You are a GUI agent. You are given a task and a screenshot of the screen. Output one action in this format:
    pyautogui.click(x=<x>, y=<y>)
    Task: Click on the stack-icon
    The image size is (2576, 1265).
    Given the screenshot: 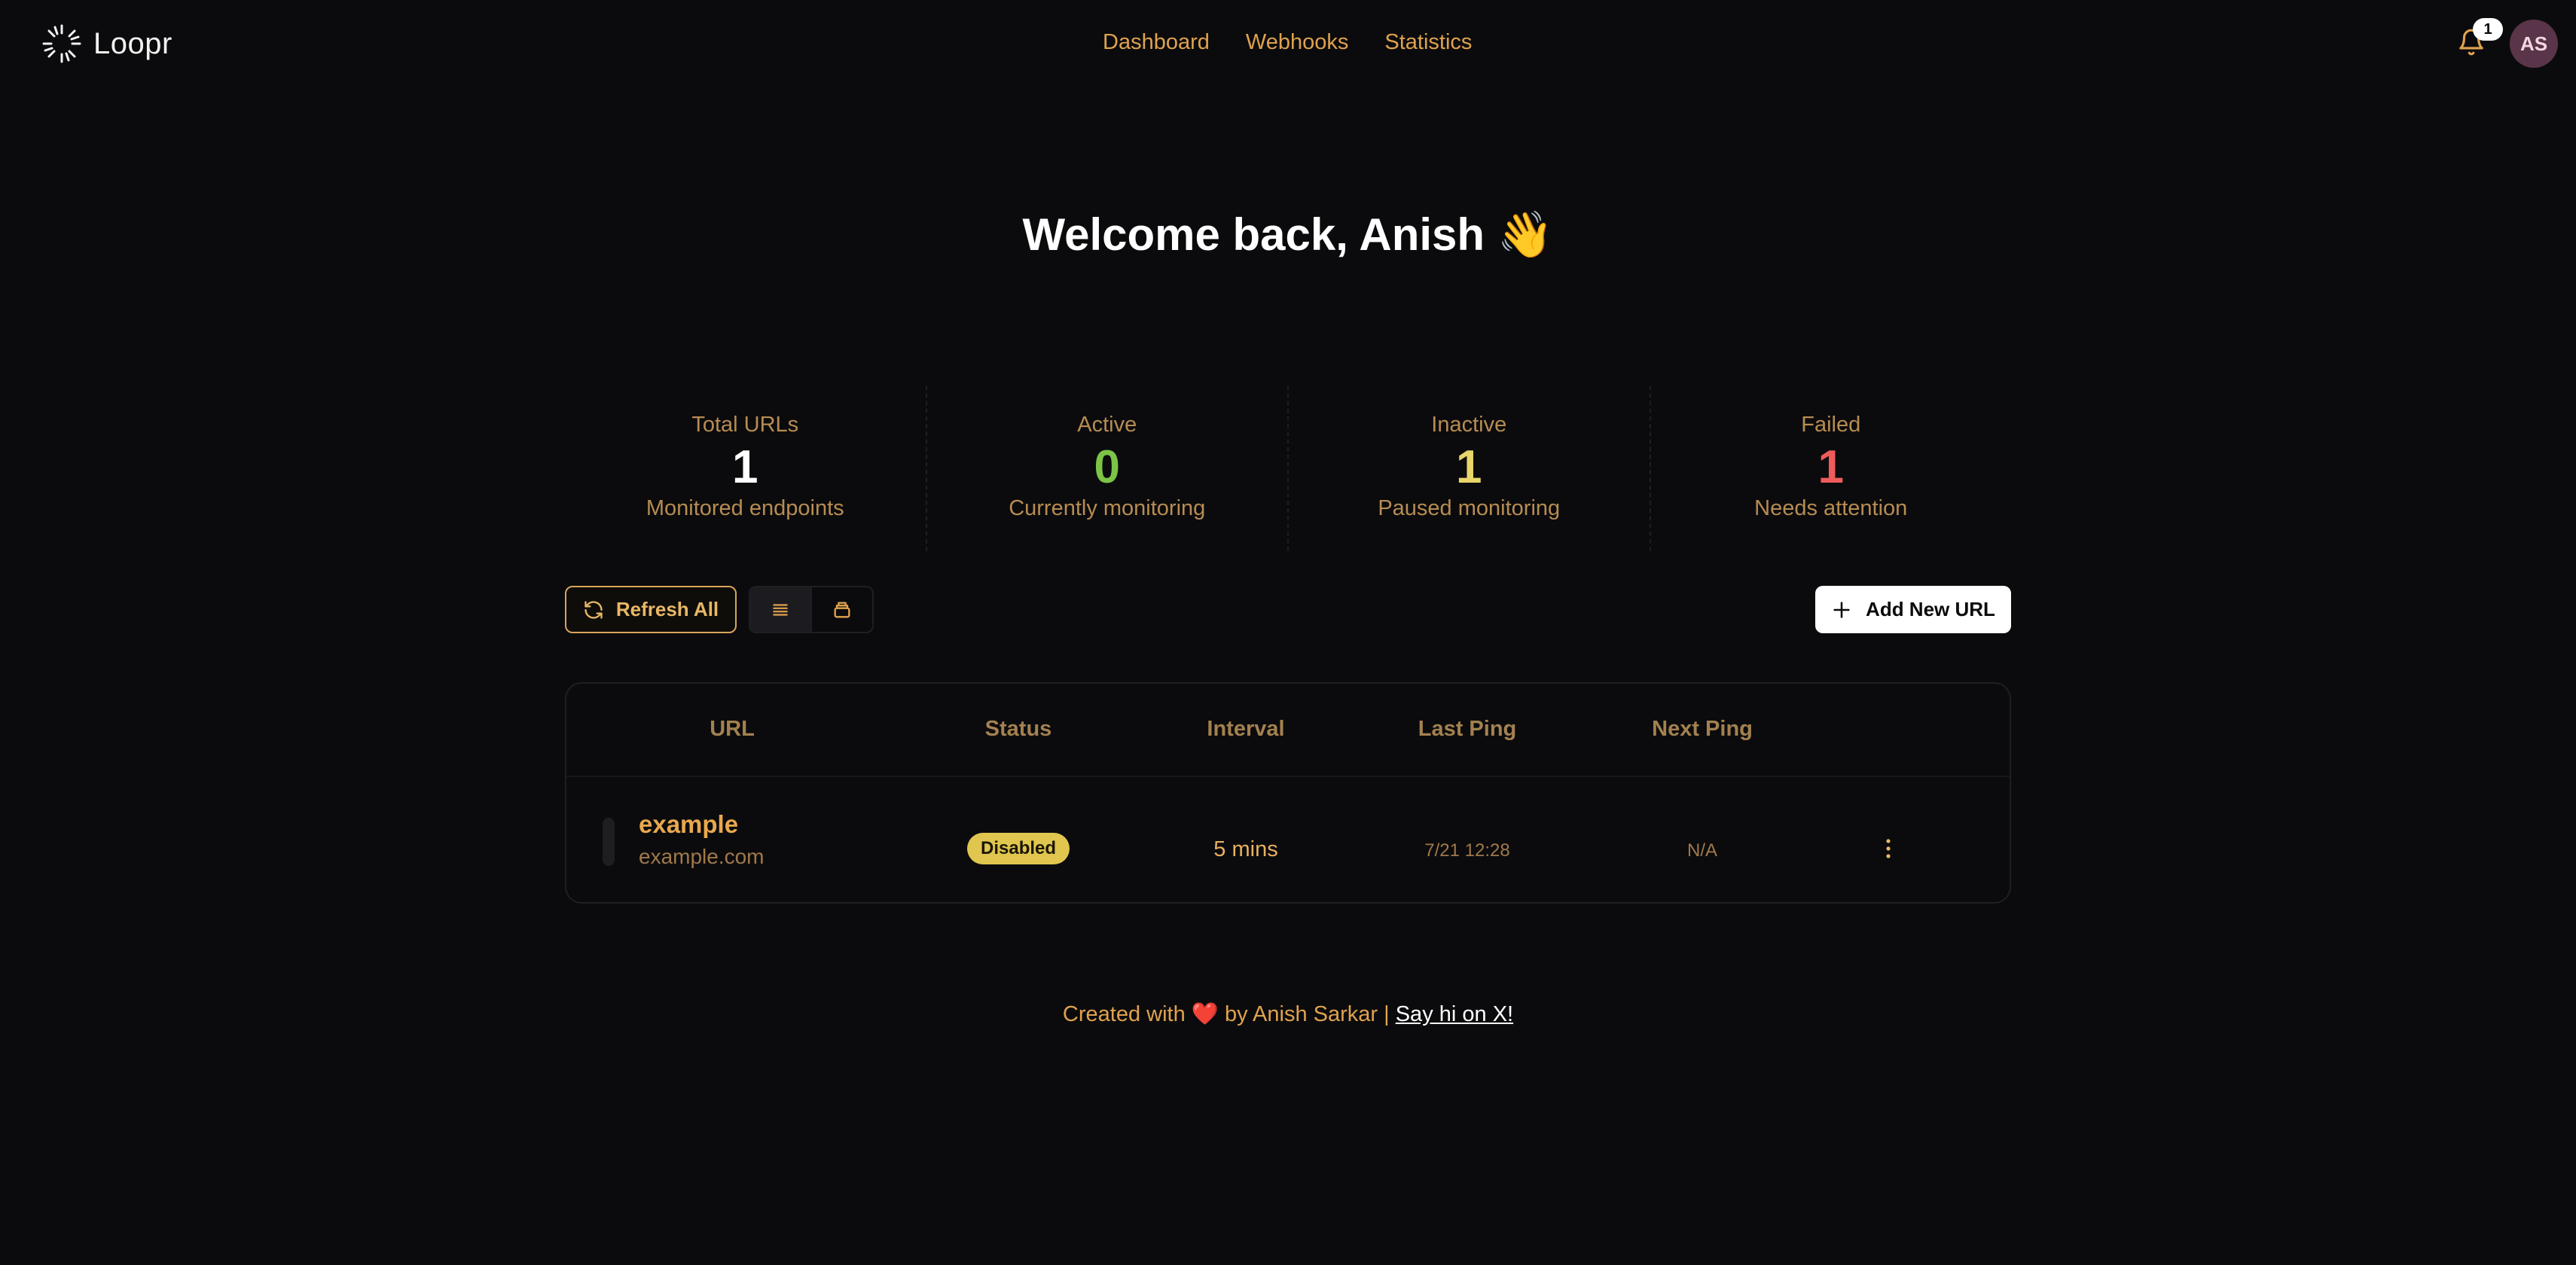 What is the action you would take?
    pyautogui.click(x=842, y=609)
    